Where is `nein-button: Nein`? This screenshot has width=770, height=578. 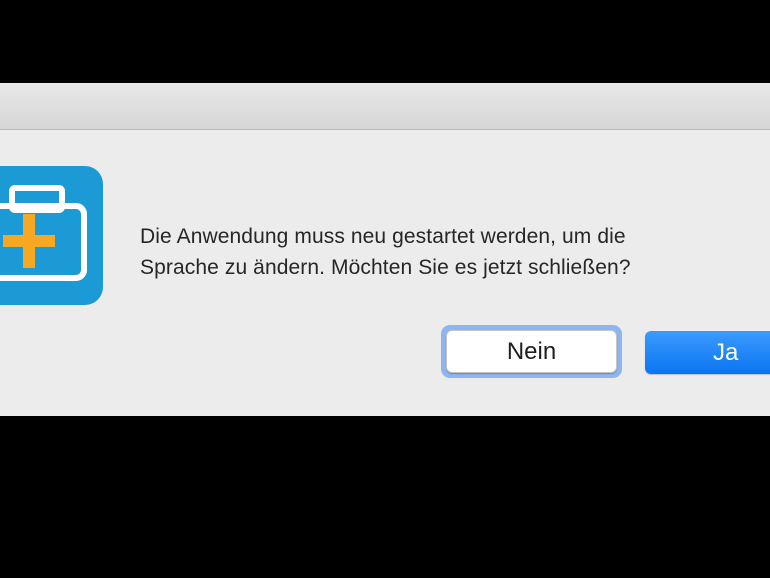 nein-button: Nein is located at coordinates (531, 351).